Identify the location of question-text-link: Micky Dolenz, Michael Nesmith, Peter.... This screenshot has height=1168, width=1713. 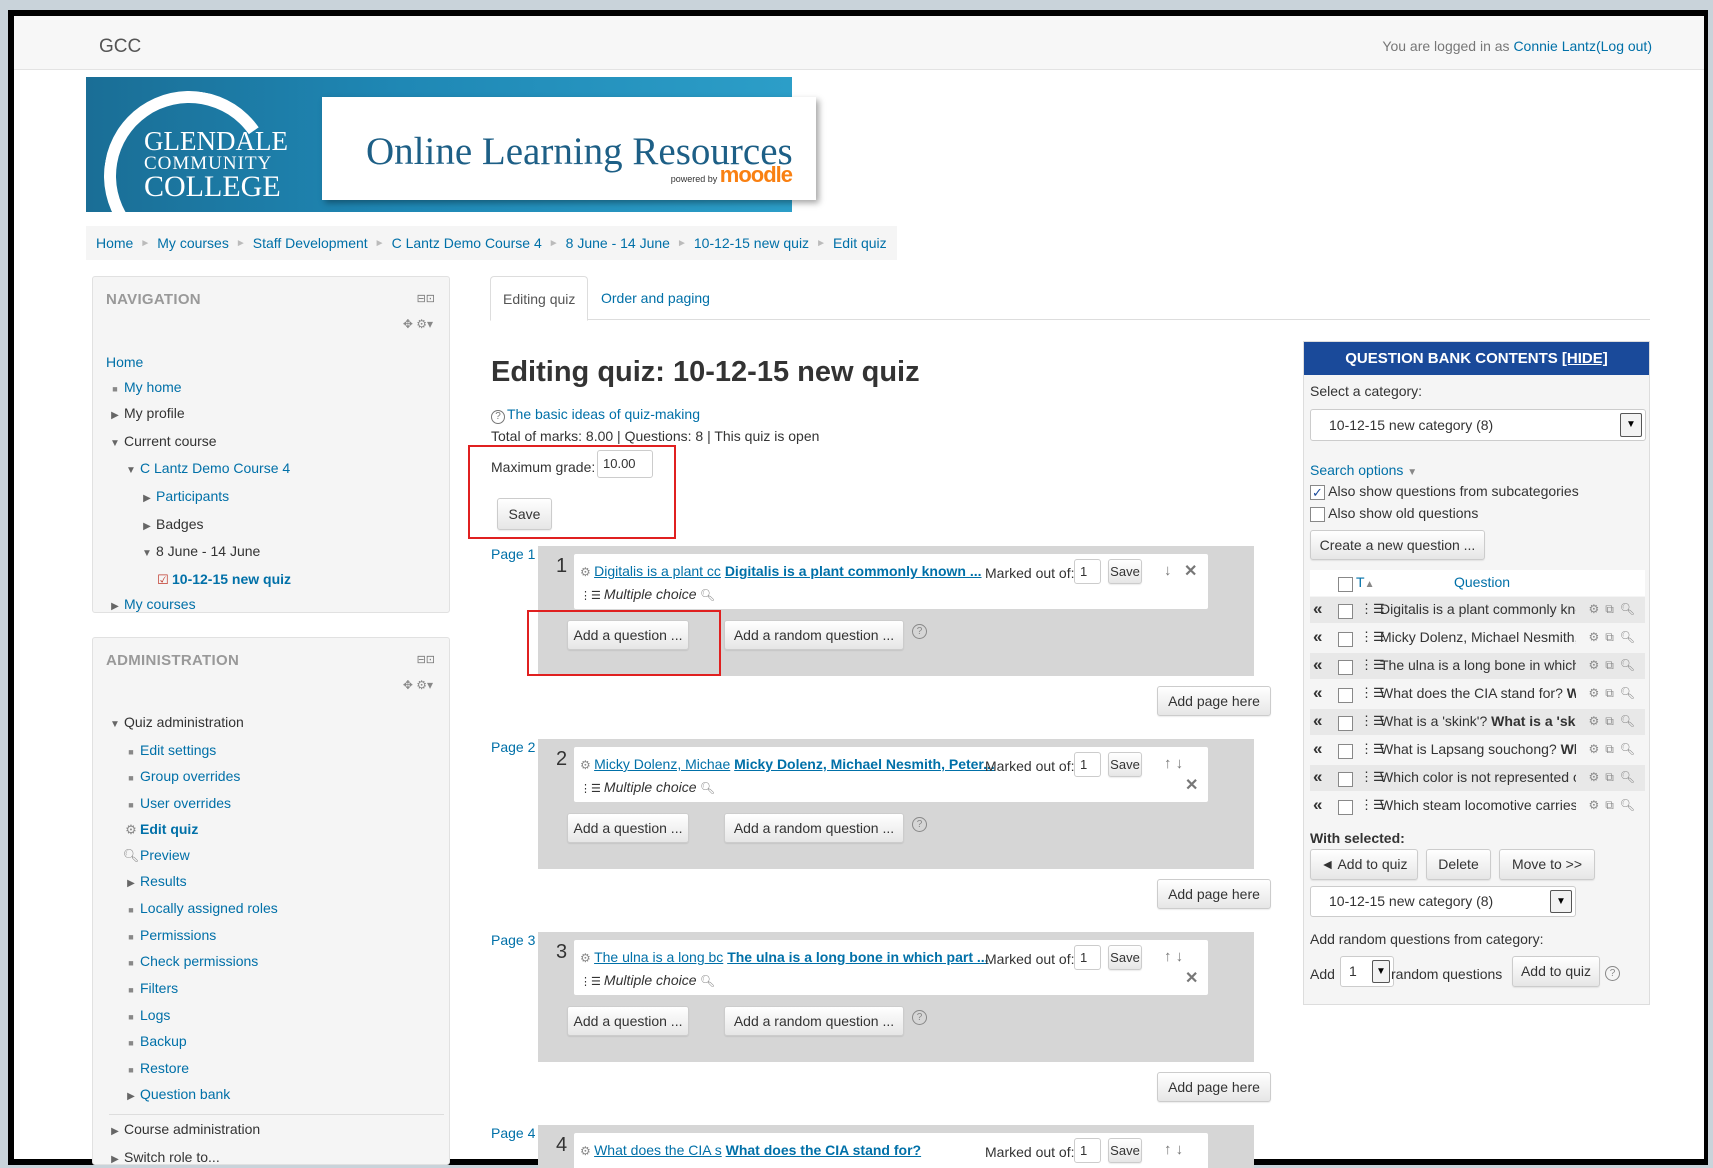
(864, 764).